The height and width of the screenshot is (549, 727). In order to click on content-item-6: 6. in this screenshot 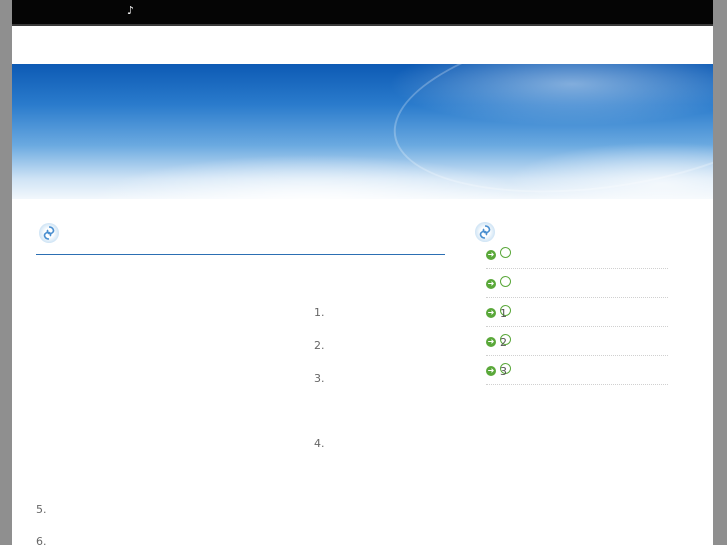, I will do `click(41, 541)`.